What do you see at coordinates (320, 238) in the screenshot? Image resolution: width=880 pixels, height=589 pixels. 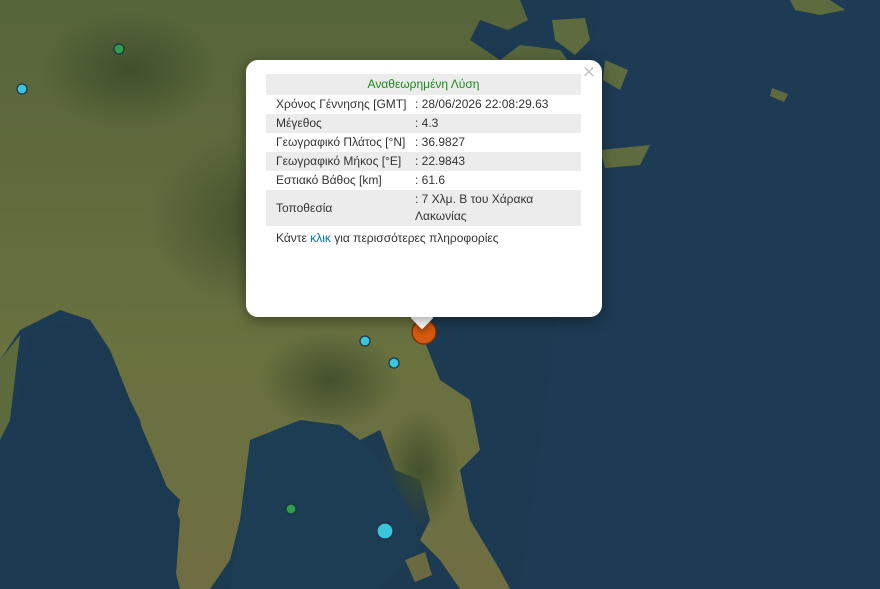 I see `more-info-link: κλικ` at bounding box center [320, 238].